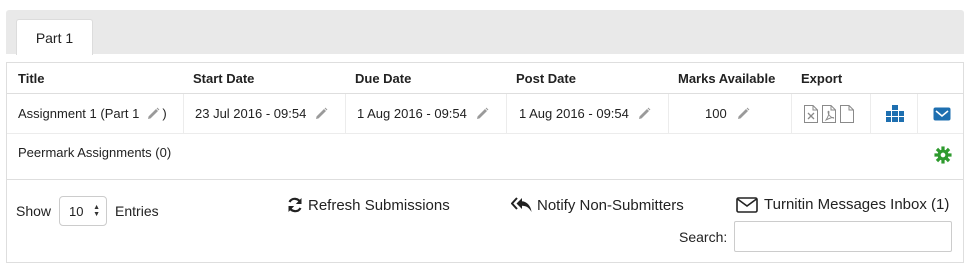  I want to click on tab-part-1: Part 1, so click(54, 37).